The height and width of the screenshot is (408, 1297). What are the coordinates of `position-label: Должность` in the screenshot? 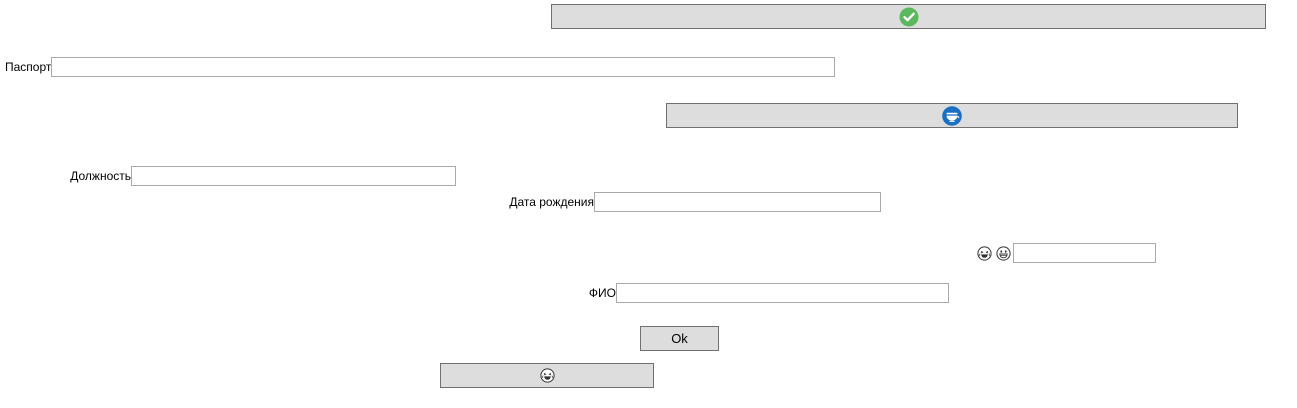 It's located at (100, 176).